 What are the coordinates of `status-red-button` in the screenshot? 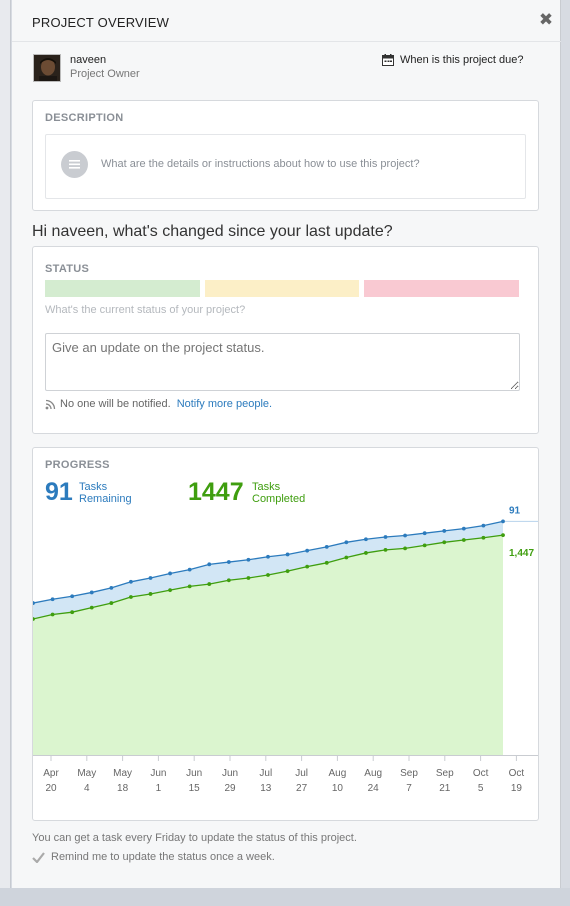 It's located at (441, 288).